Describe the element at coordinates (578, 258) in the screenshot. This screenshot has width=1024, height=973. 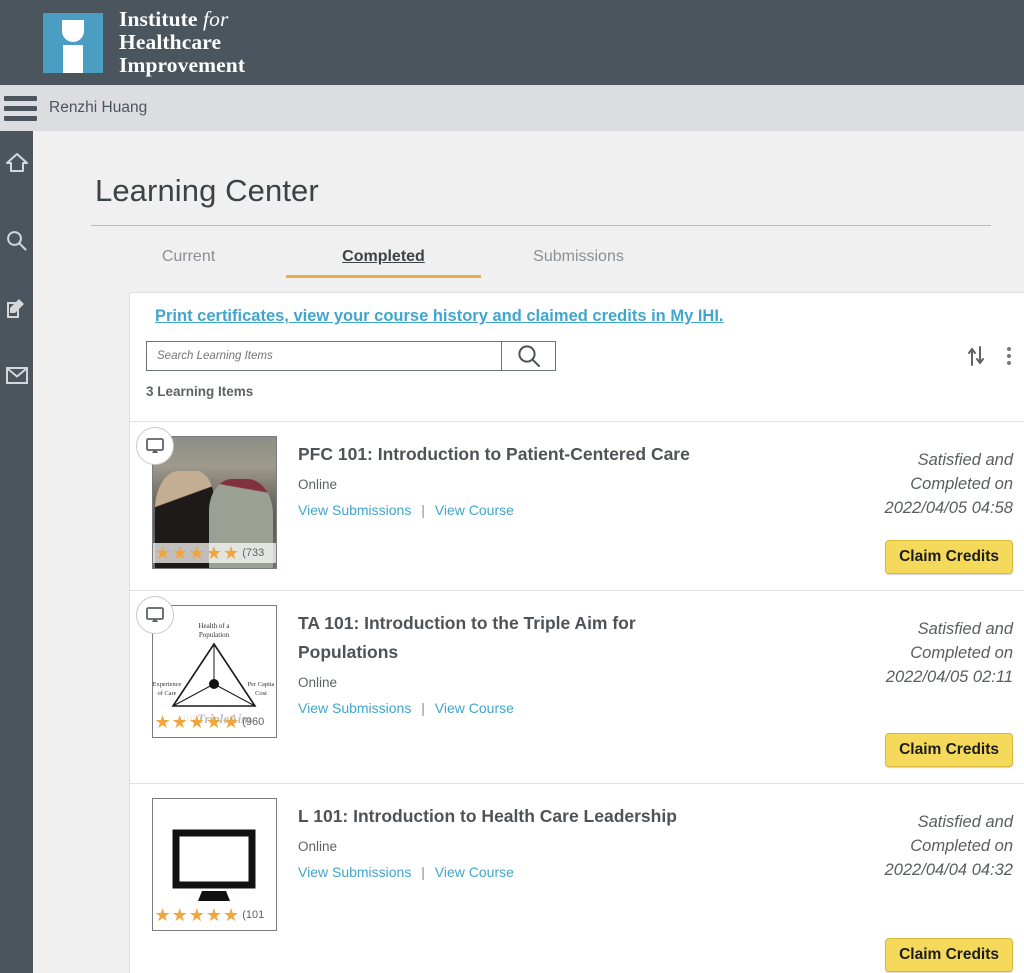
I see `tab-submissions: Submissions` at that location.